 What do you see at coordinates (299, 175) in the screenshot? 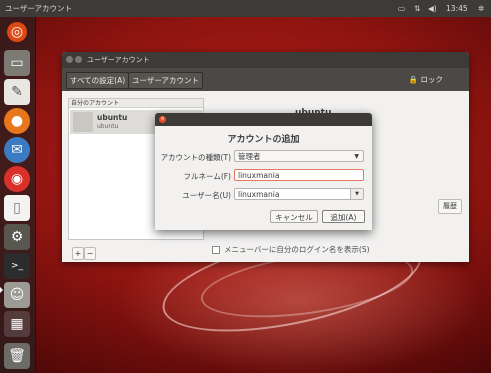
I see `fullname-field: linuxmania` at bounding box center [299, 175].